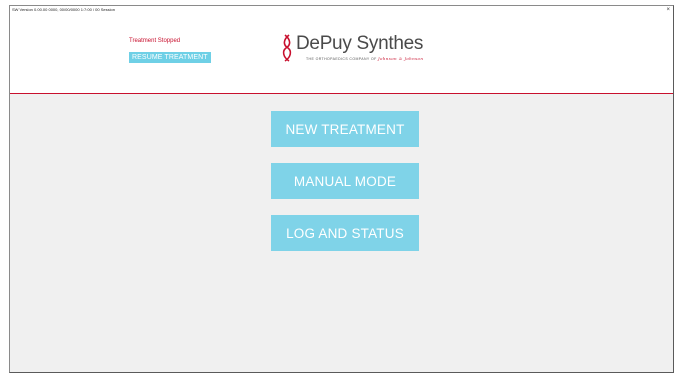 The image size is (676, 375). What do you see at coordinates (401, 58) in the screenshot?
I see `logo-parent-text: Johnson & Johnson` at bounding box center [401, 58].